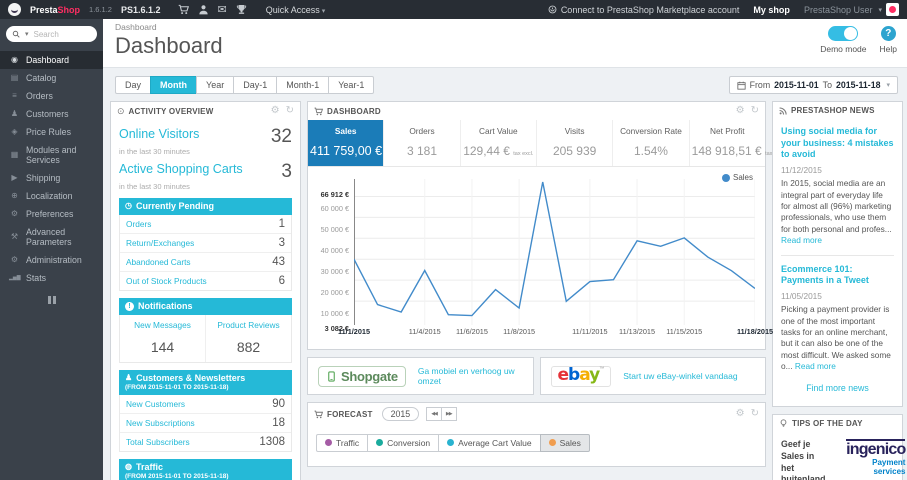 Image resolution: width=907 pixels, height=480 pixels. Describe the element at coordinates (51, 96) in the screenshot. I see `sidebar-item-orders: ≡ Orders` at that location.